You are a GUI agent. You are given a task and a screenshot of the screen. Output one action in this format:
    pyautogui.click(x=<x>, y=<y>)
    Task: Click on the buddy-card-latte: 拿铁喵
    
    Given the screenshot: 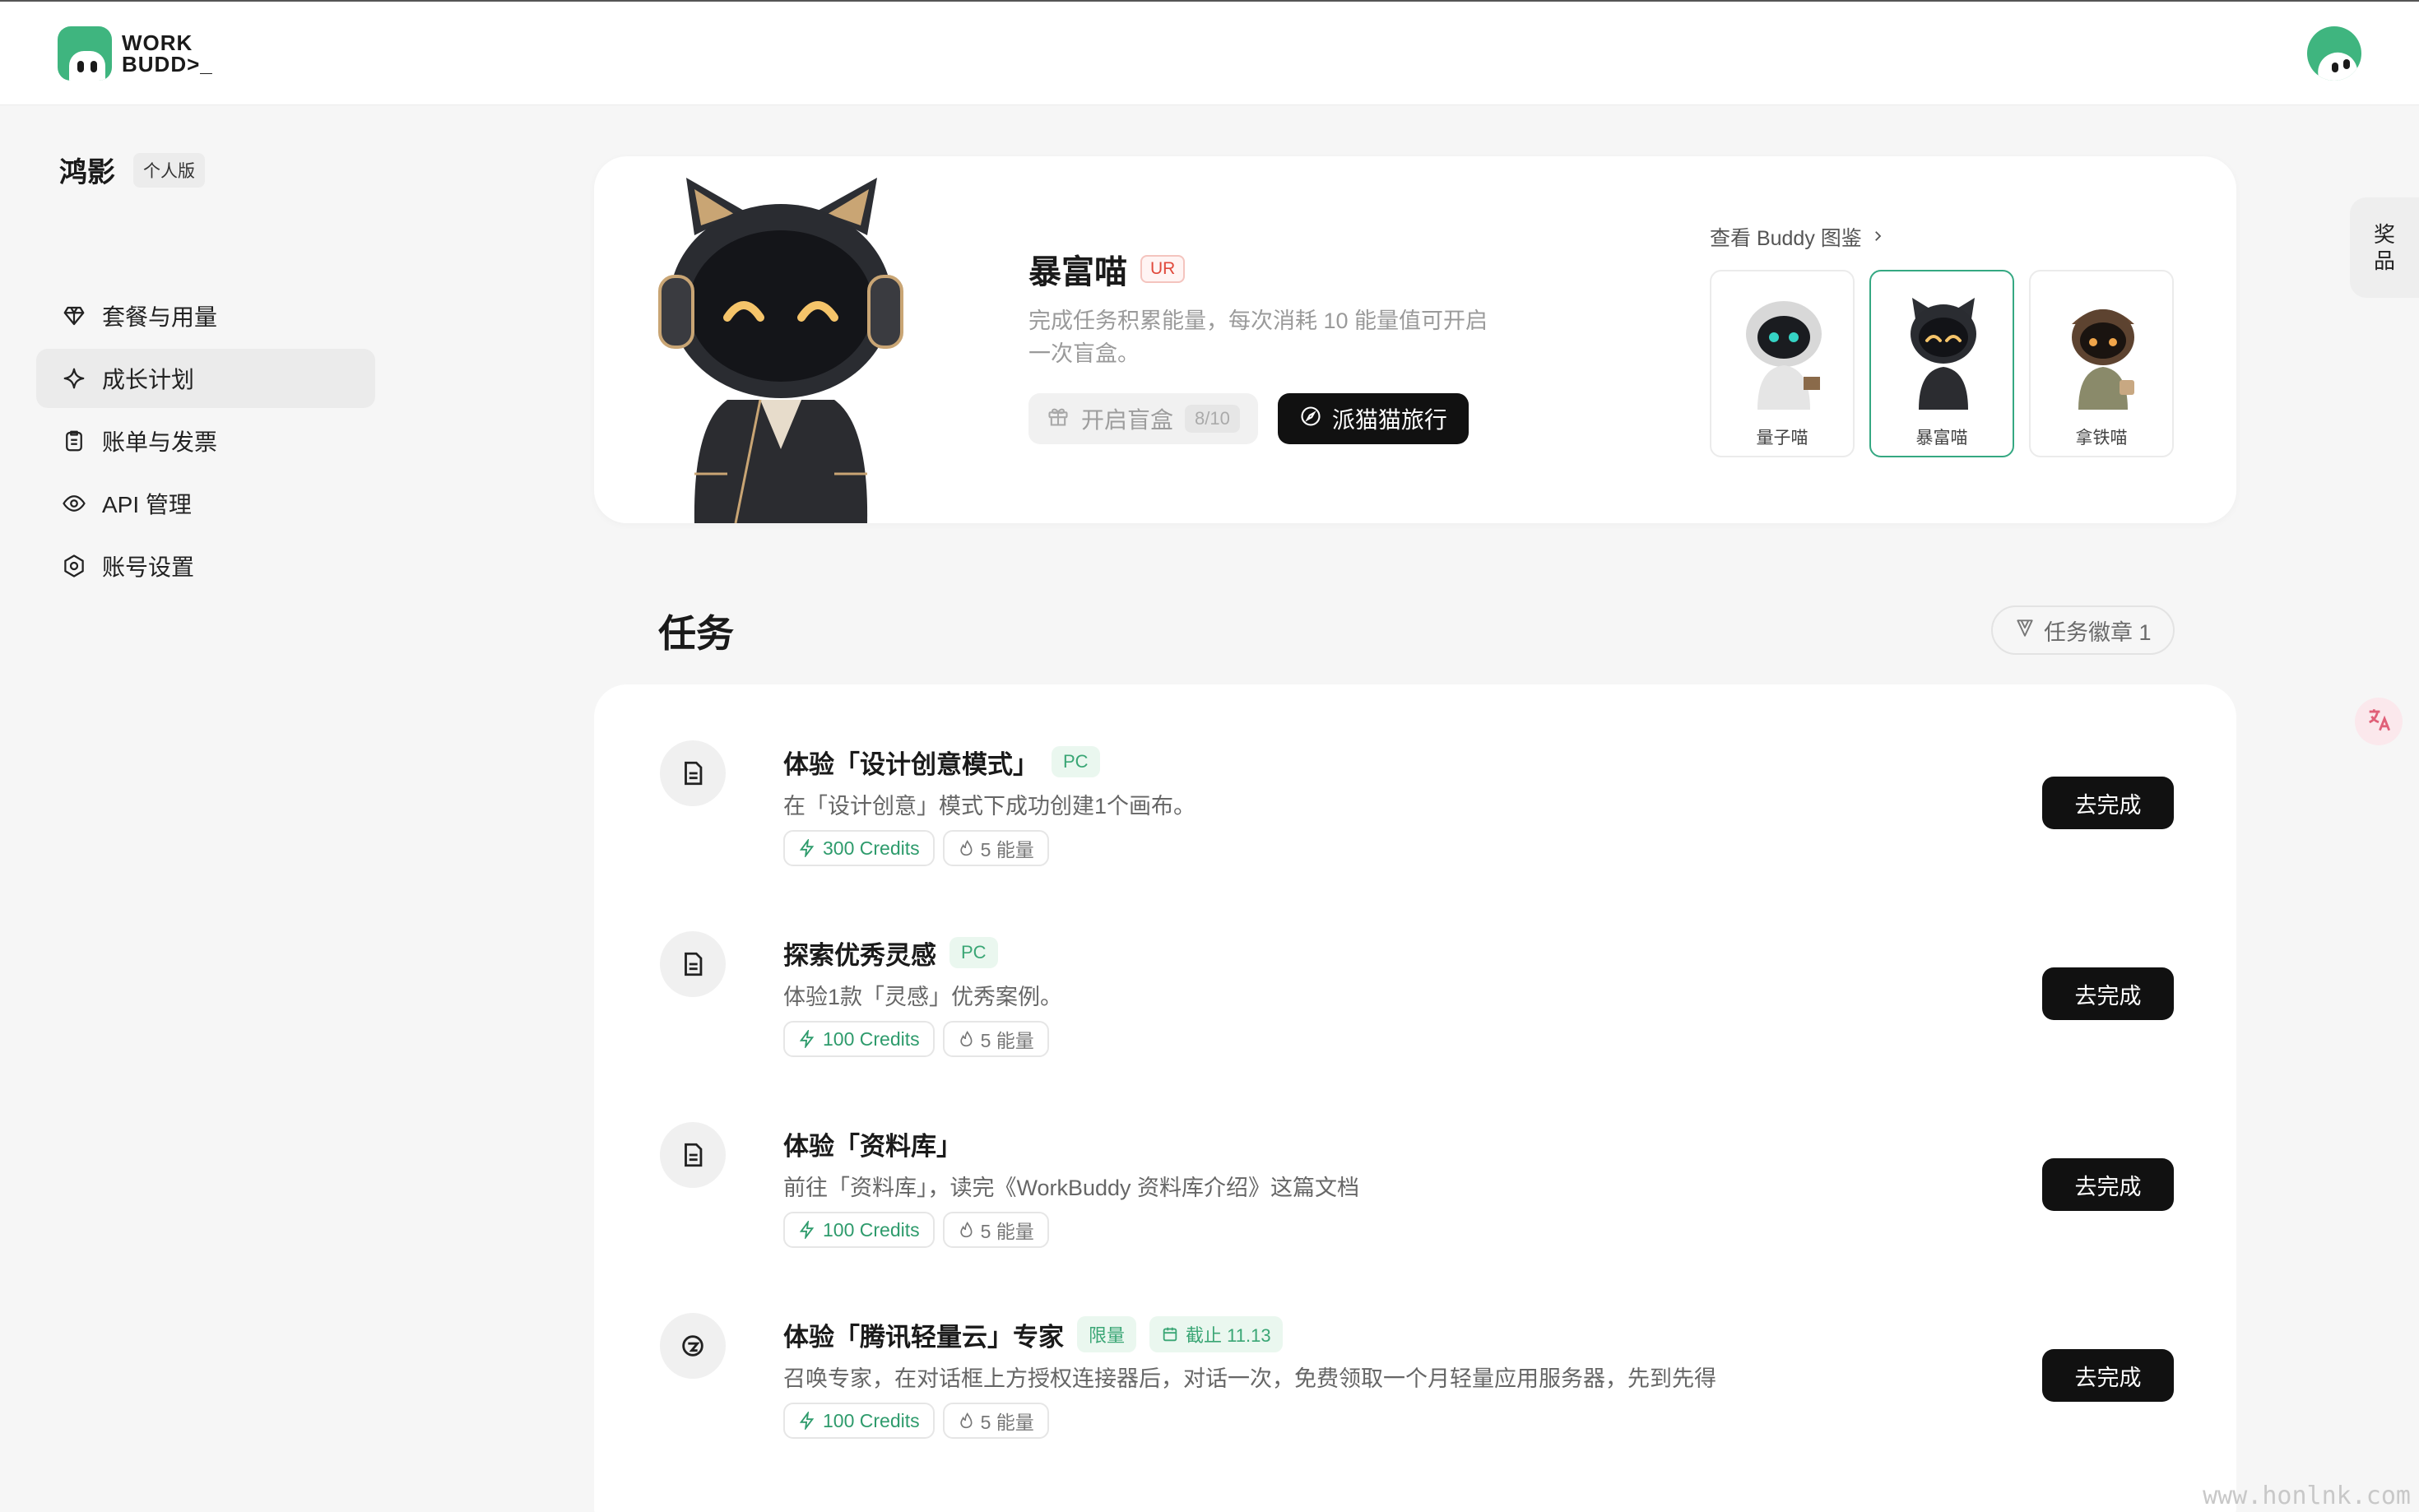 What is the action you would take?
    pyautogui.click(x=2101, y=363)
    